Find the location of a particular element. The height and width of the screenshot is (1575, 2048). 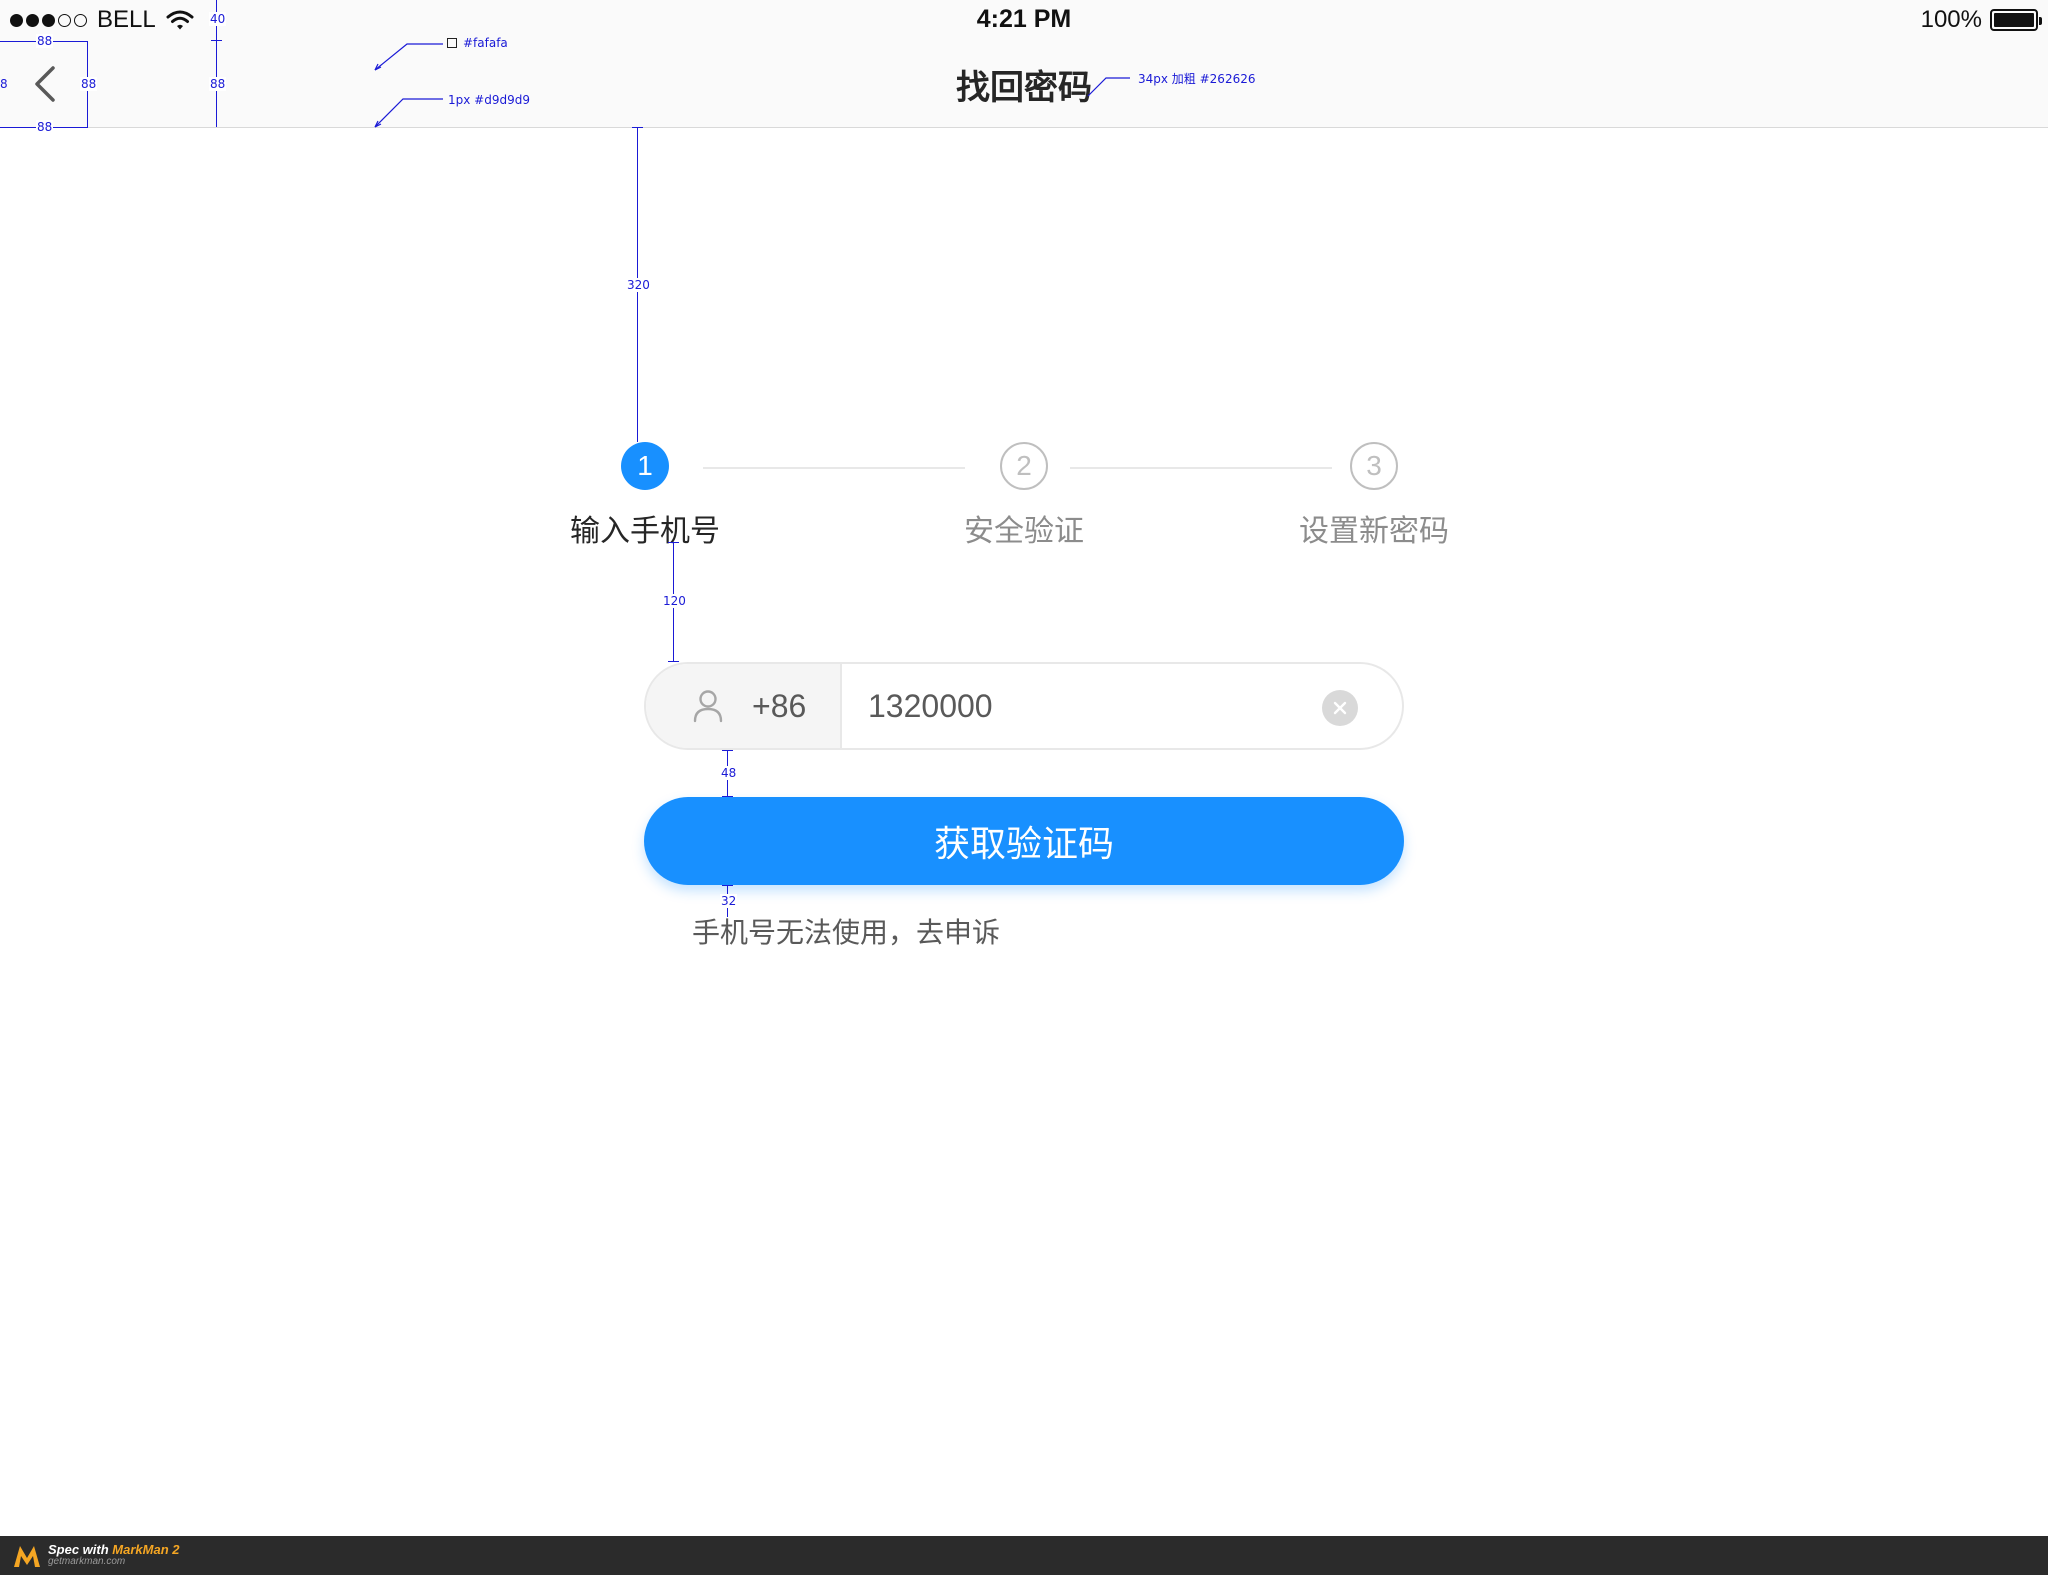

status-right: 100% is located at coordinates (1981, 20).